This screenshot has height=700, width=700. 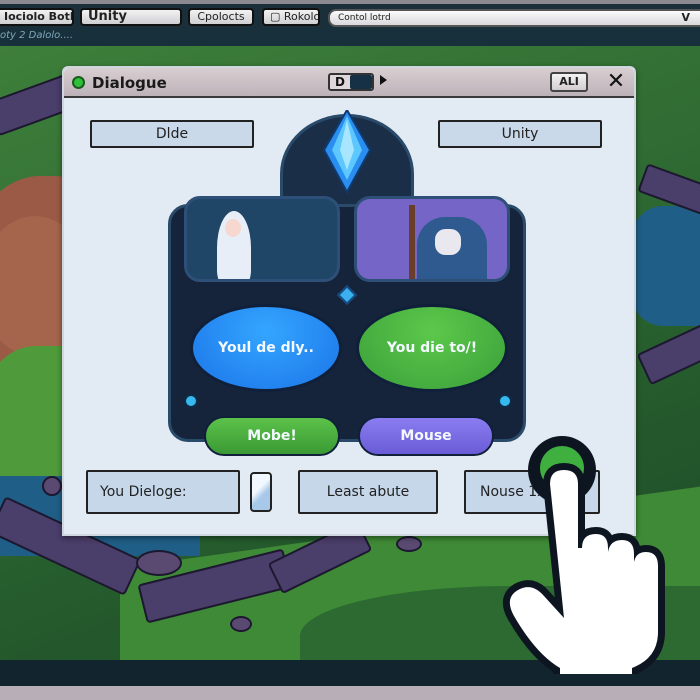 I want to click on window-titlebar: Dialogue D ALI ✕, so click(x=349, y=83).